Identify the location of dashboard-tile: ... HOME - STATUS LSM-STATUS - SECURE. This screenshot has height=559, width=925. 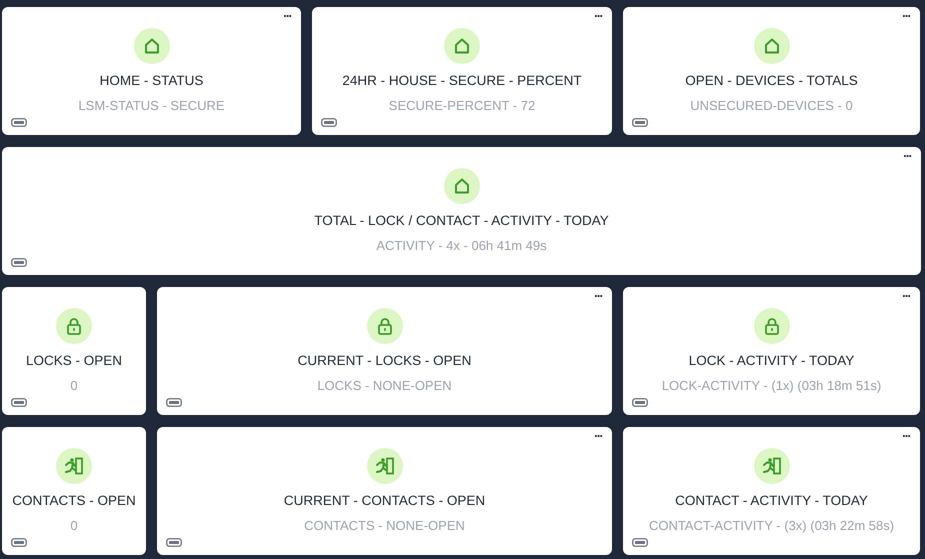
(151, 71).